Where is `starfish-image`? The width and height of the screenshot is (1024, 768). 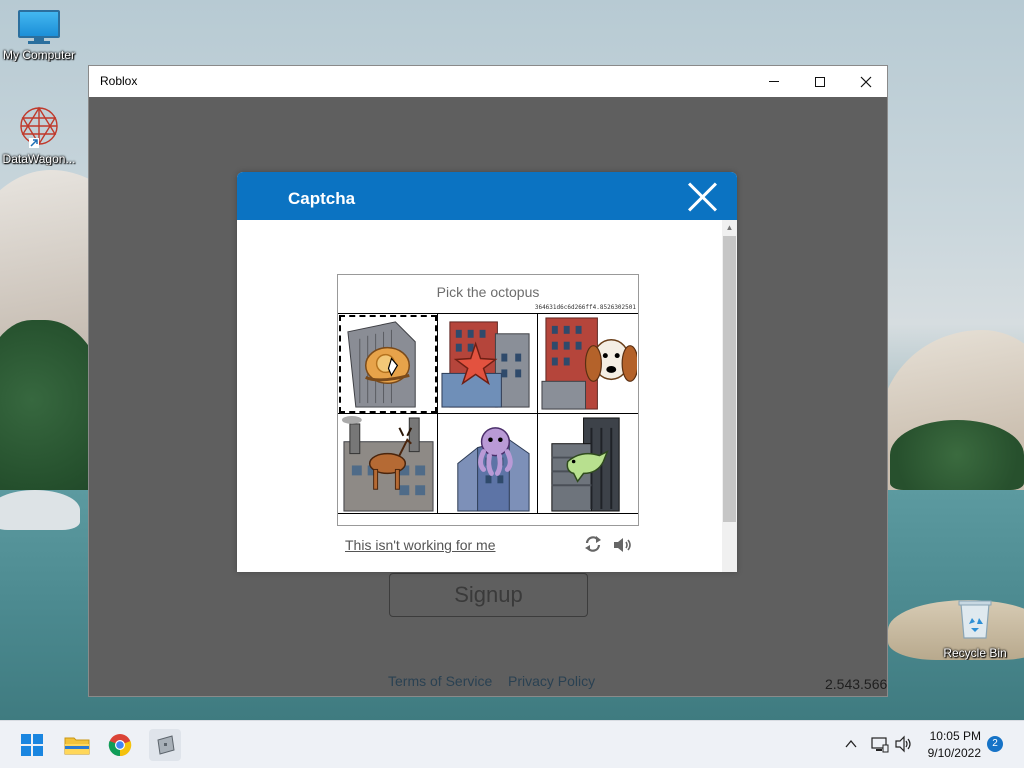 starfish-image is located at coordinates (485, 364).